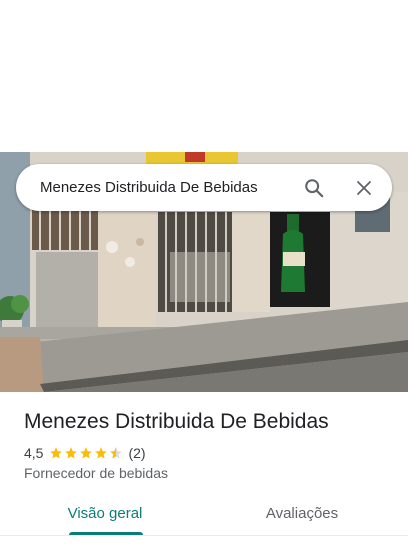 The height and width of the screenshot is (544, 408). What do you see at coordinates (204, 535) in the screenshot?
I see `tabs-divider` at bounding box center [204, 535].